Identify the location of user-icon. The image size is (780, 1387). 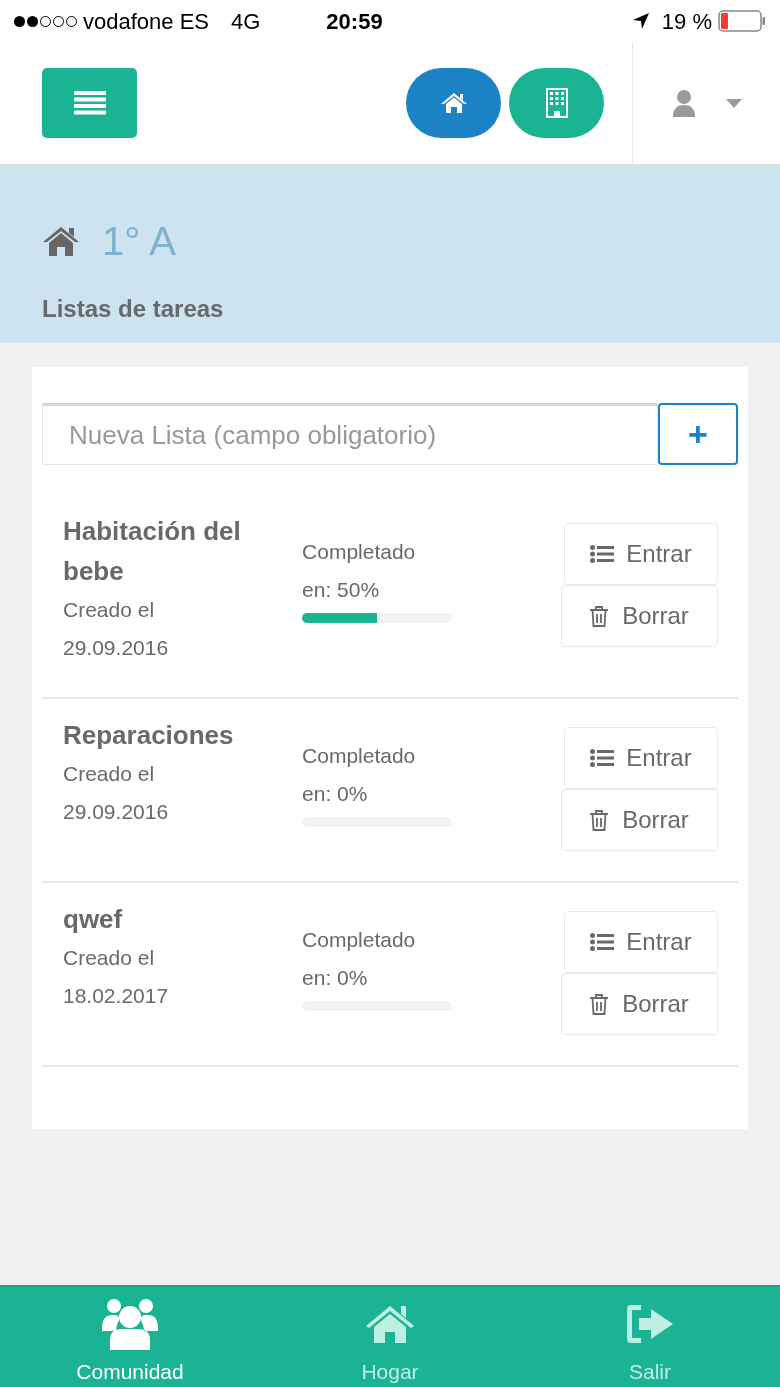
(683, 103).